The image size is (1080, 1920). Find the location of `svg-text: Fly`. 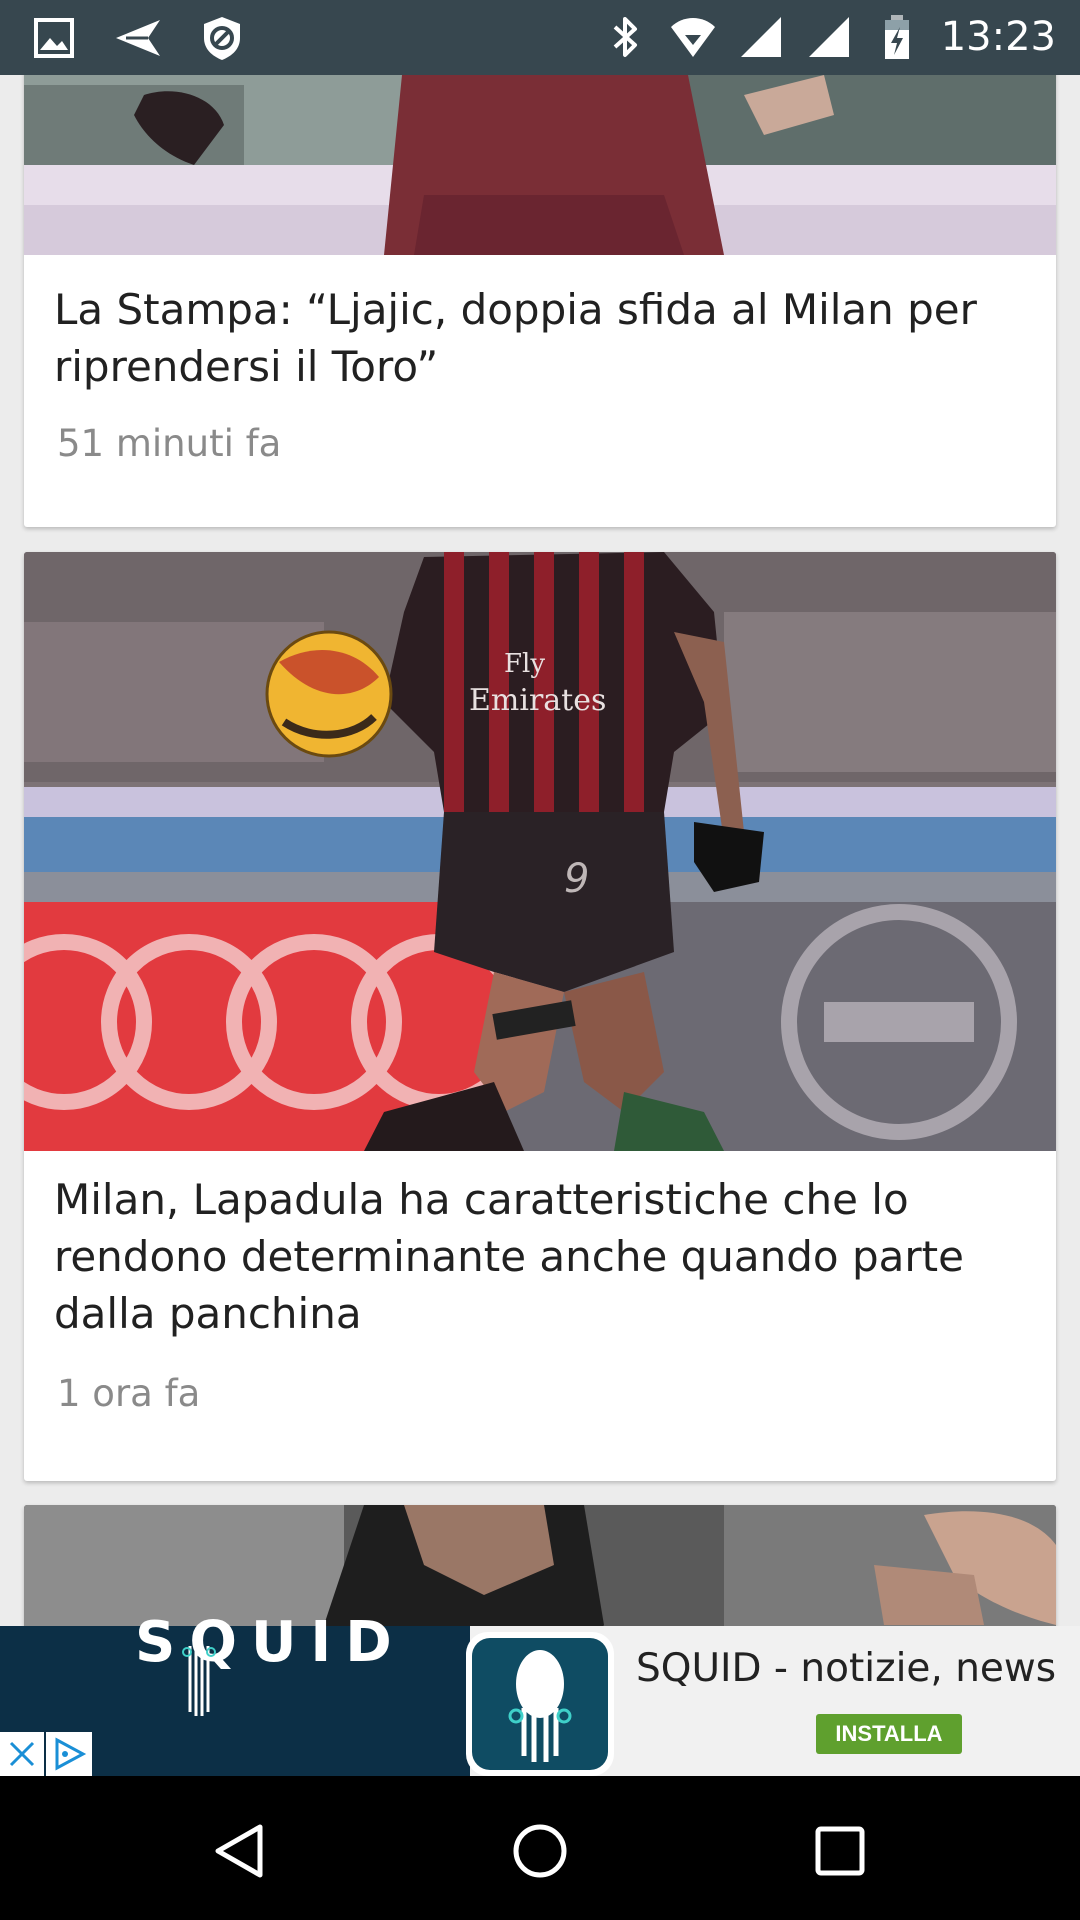

svg-text: Fly is located at coordinates (524, 664).